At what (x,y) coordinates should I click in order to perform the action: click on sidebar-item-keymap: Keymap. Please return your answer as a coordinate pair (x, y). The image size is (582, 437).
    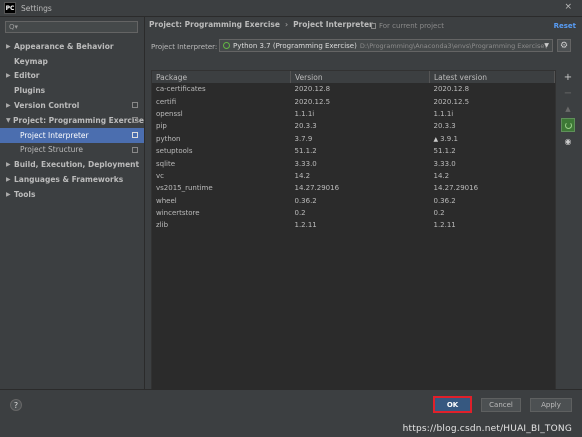
    Looking at the image, I should click on (72, 61).